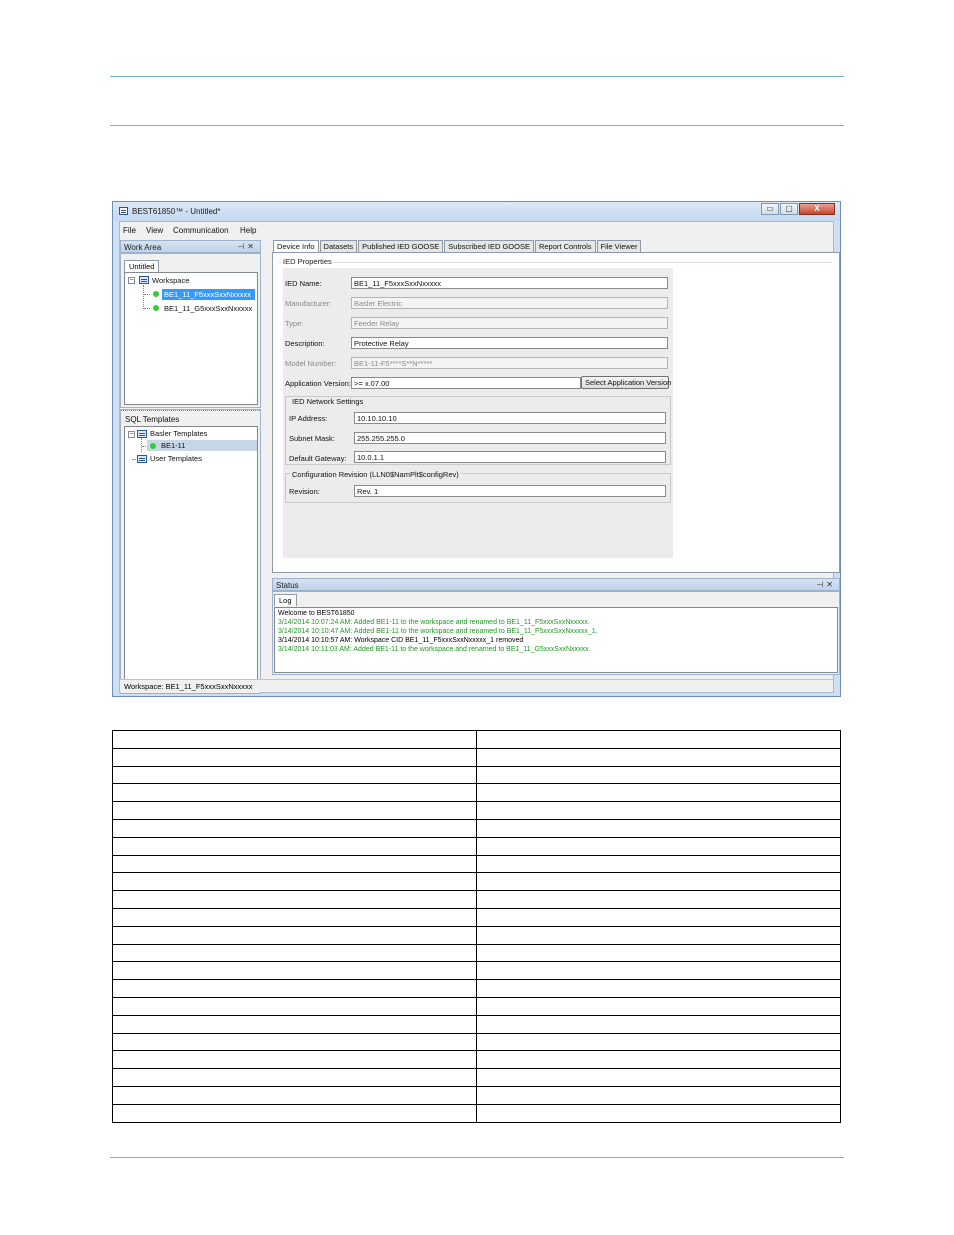  I want to click on tree-workspace: Workspace, so click(170, 280).